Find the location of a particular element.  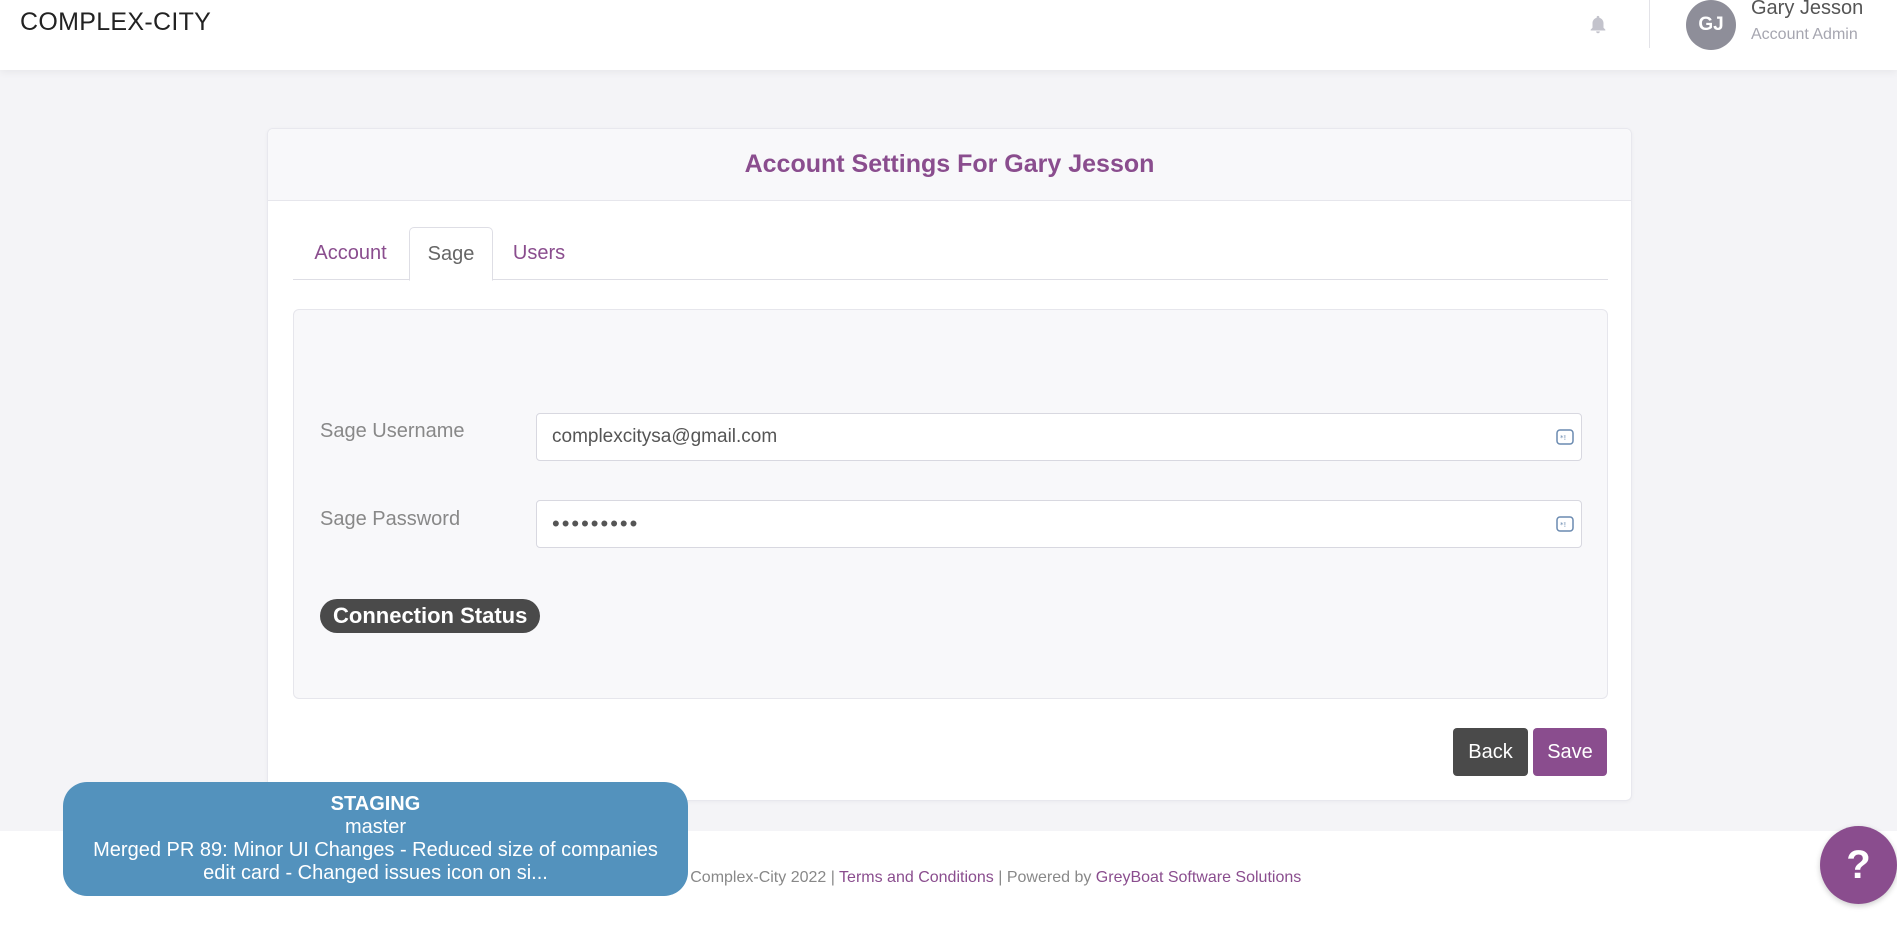

staging-env-label: STAGING is located at coordinates (375, 804).